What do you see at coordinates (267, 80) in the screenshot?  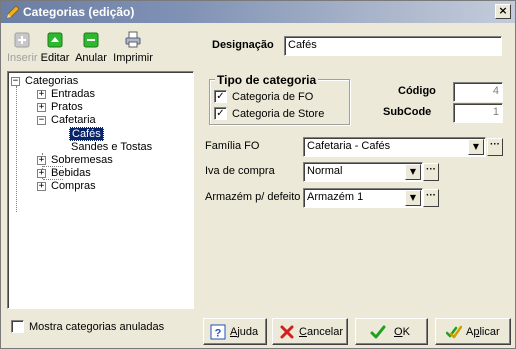 I see `category-type-title: Tipo de categoria` at bounding box center [267, 80].